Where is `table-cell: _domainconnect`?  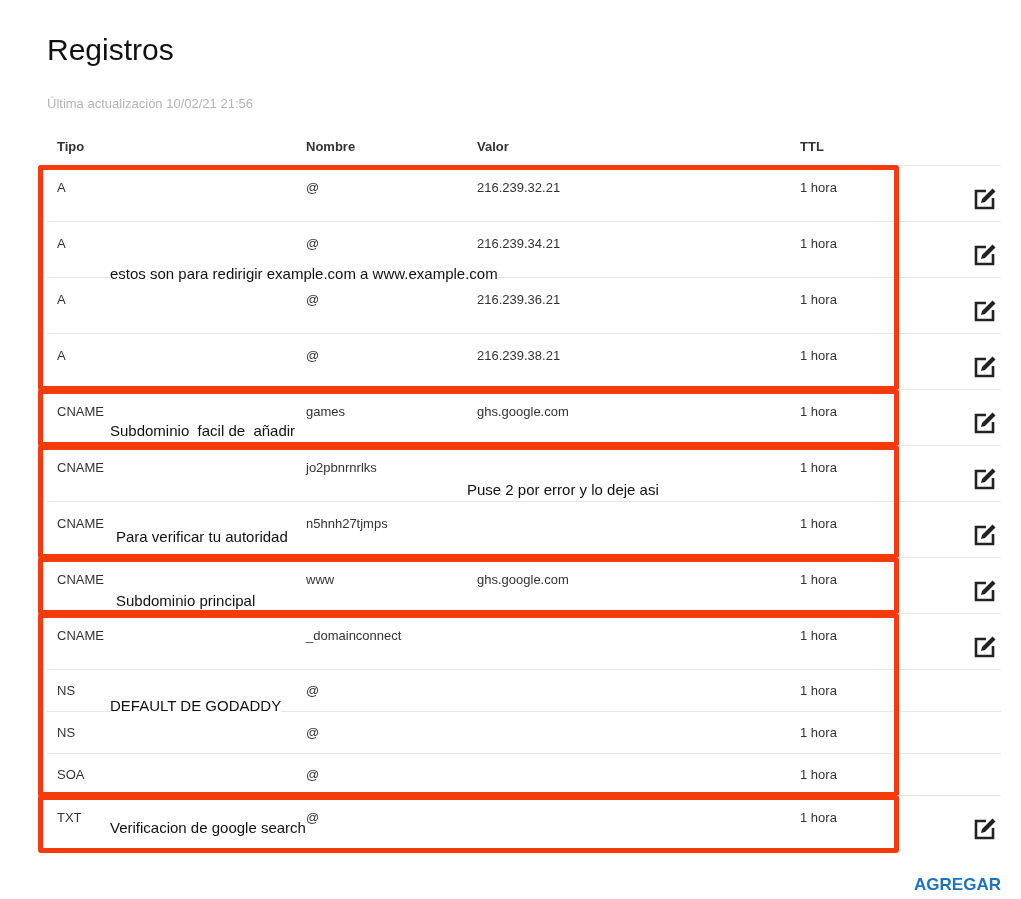
table-cell: _domainconnect is located at coordinates (354, 635).